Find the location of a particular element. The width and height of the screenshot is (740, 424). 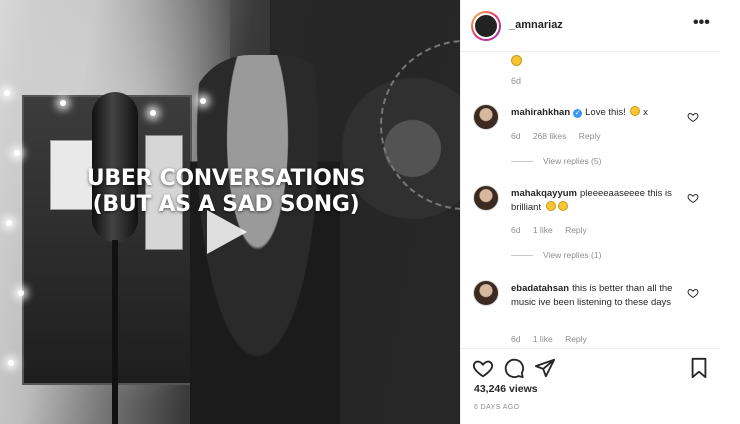

verified-badge-icon: ✓ is located at coordinates (578, 113).